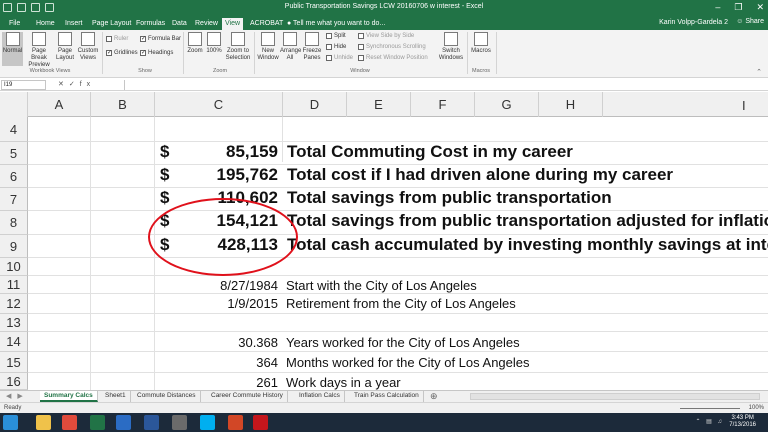  What do you see at coordinates (443, 104) in the screenshot?
I see `column-header-f: F` at bounding box center [443, 104].